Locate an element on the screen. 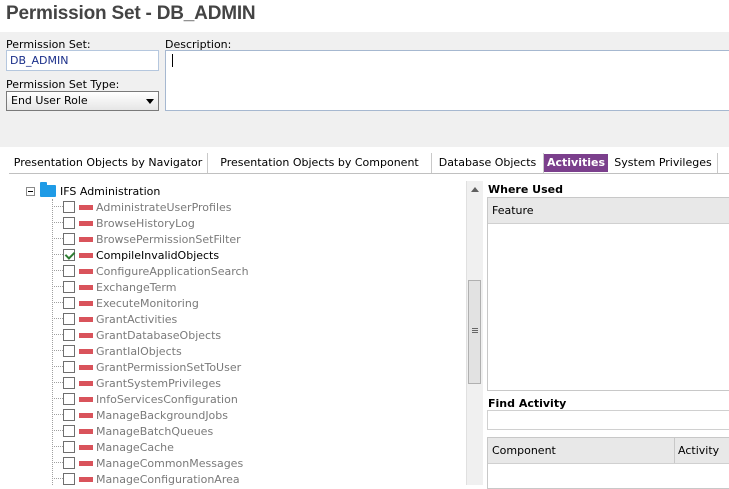 The height and width of the screenshot is (489, 729). tree-item: AdministrateUserProfiles is located at coordinates (142, 207).